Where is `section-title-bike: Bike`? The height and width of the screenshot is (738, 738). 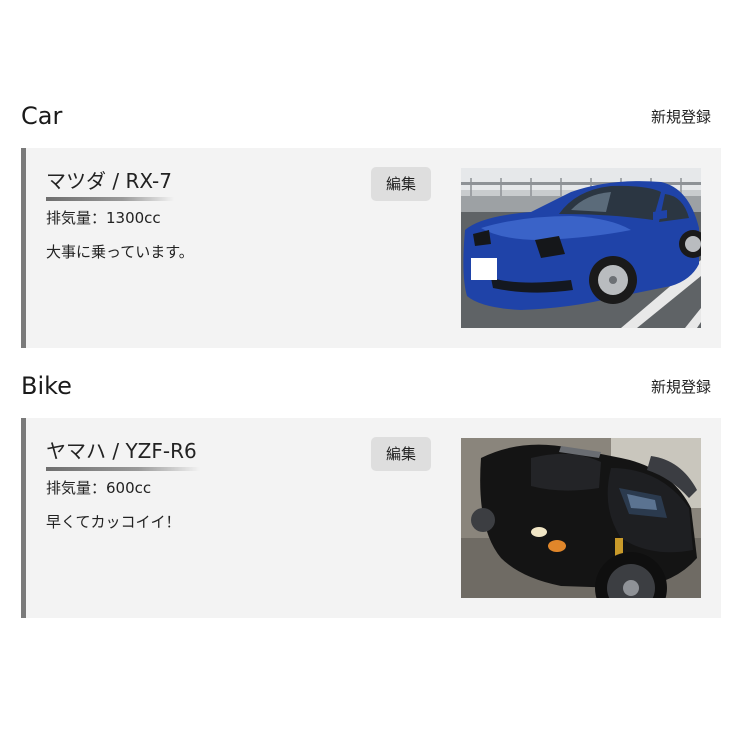 section-title-bike: Bike is located at coordinates (46, 386).